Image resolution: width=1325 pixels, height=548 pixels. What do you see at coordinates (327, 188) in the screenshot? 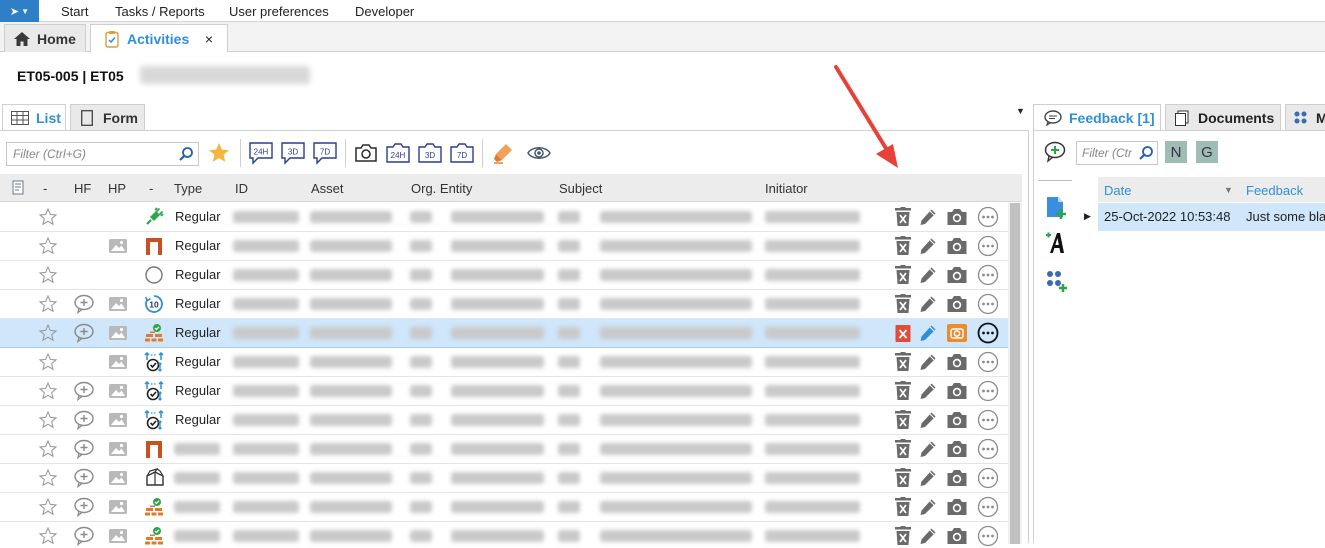
I see `column-header-asset: Asset` at bounding box center [327, 188].